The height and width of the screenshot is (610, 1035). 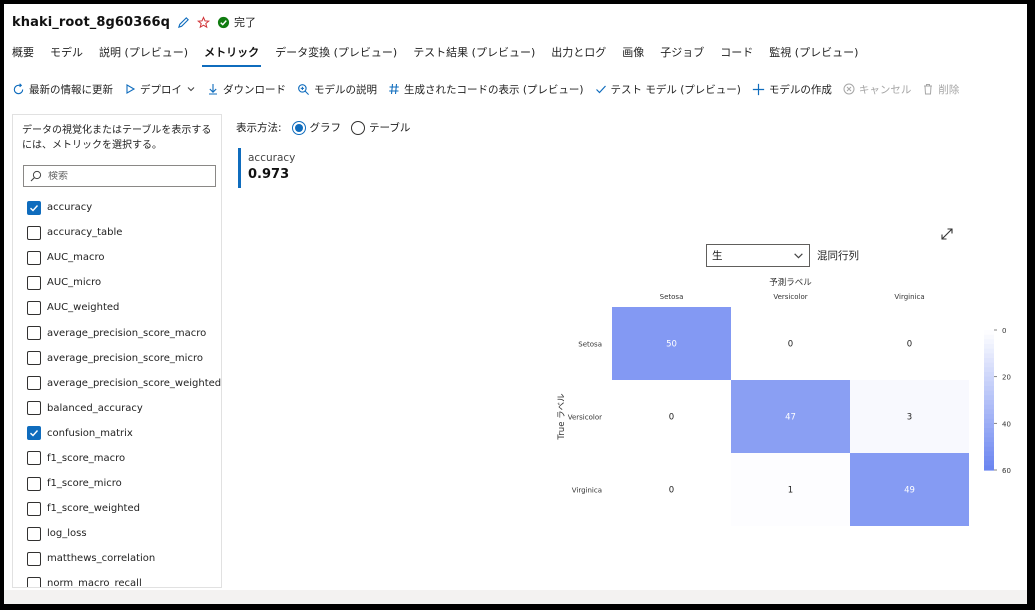 What do you see at coordinates (66, 53) in the screenshot?
I see `tab-models: モデル` at bounding box center [66, 53].